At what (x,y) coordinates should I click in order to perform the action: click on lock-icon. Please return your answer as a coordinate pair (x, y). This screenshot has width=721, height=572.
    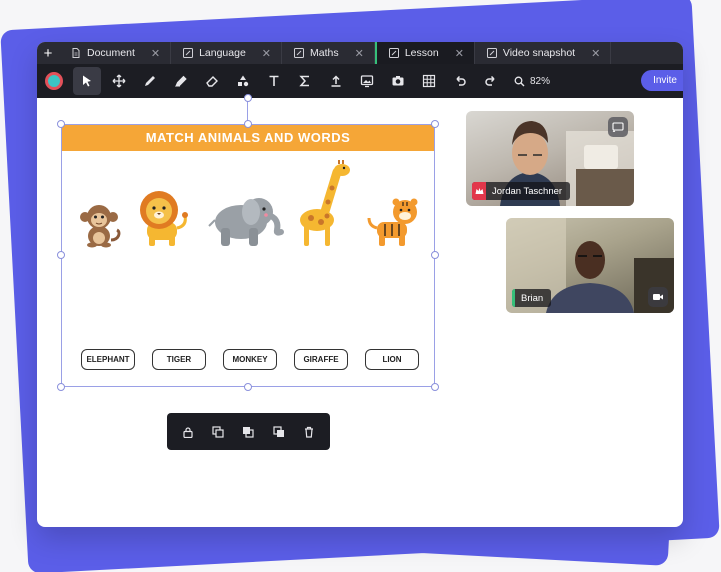
    Looking at the image, I should click on (188, 432).